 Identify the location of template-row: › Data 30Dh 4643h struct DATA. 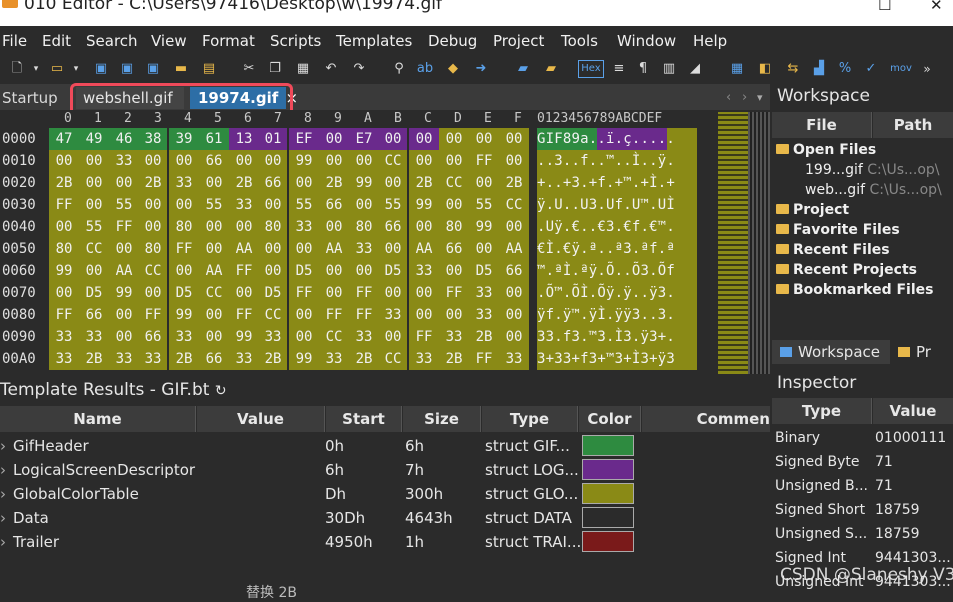
(385, 518).